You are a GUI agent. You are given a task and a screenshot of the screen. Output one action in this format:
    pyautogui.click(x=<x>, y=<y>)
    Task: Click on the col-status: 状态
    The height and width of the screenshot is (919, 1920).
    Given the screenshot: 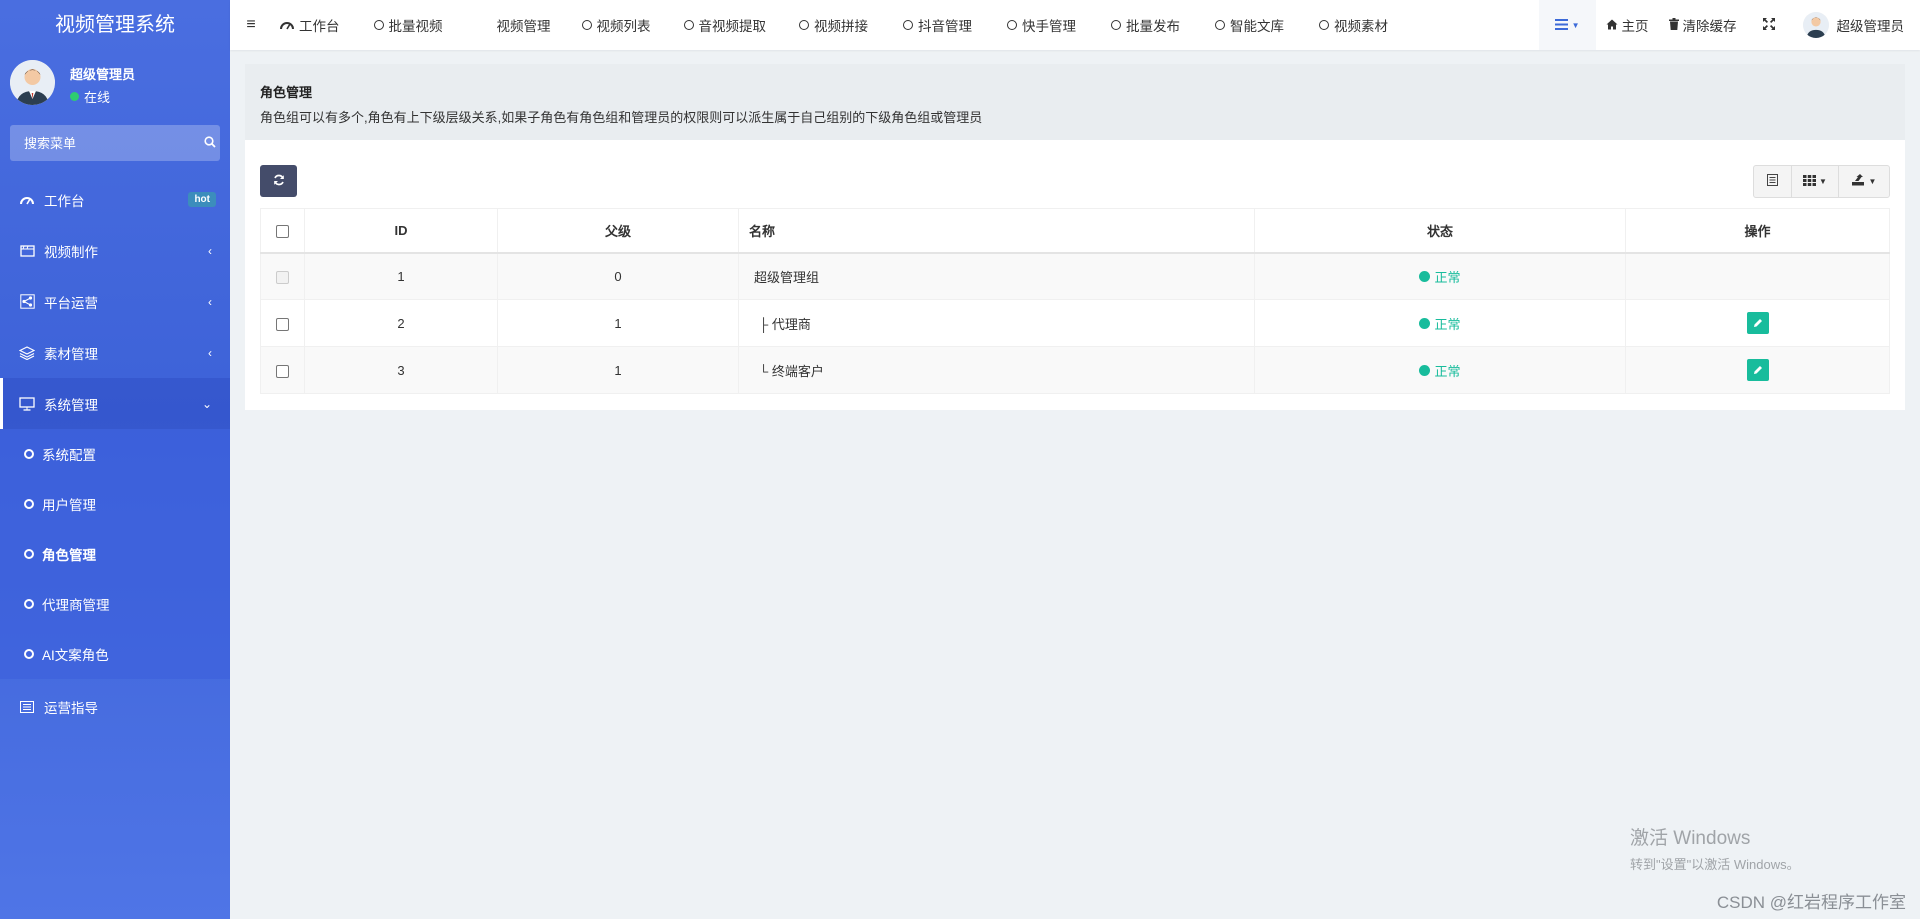 What is the action you would take?
    pyautogui.click(x=1440, y=231)
    